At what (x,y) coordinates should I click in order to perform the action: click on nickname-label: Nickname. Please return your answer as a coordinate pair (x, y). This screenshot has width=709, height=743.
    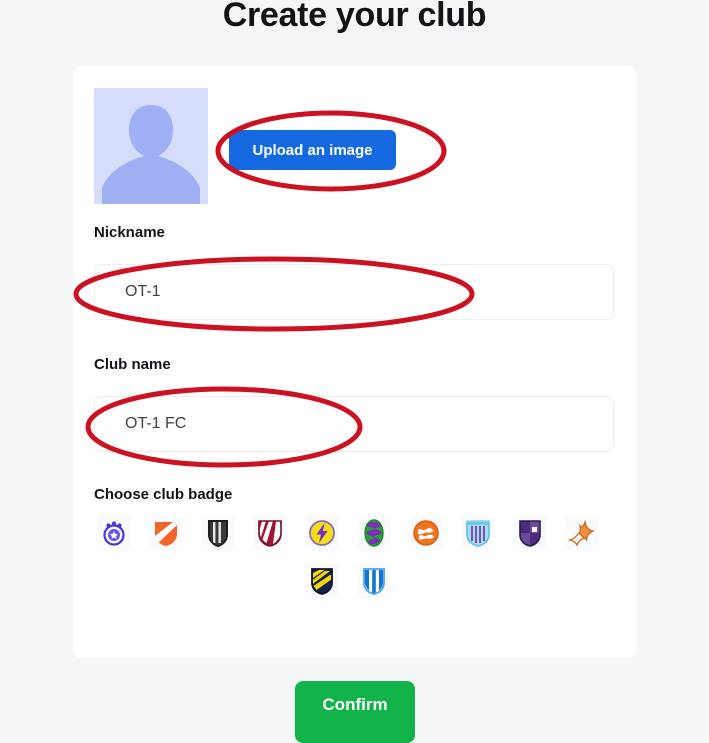
    Looking at the image, I should click on (129, 232).